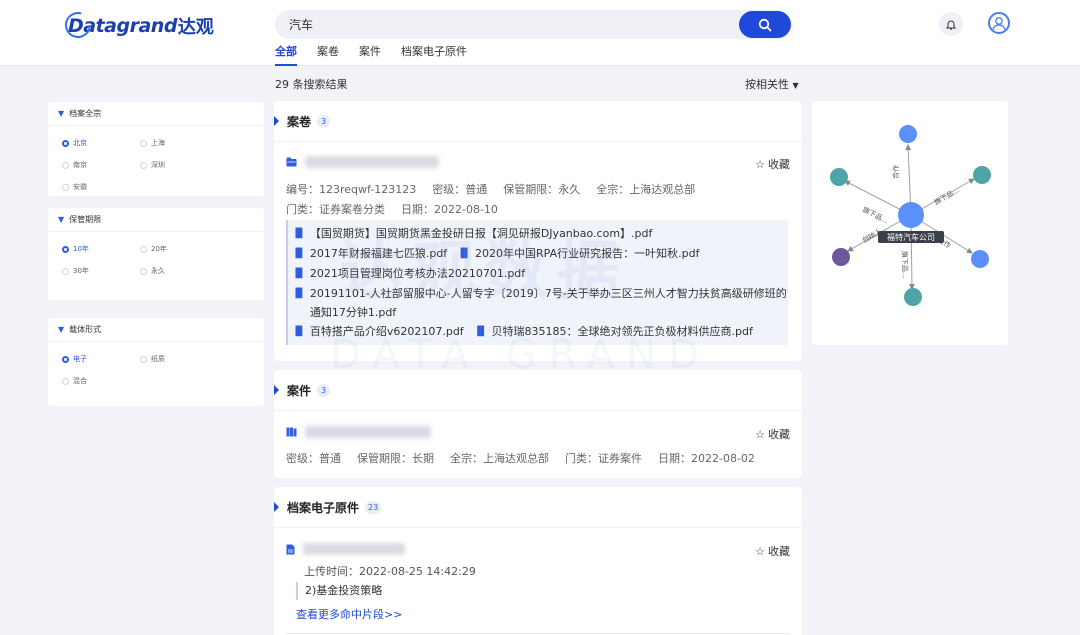  What do you see at coordinates (370, 55) in the screenshot?
I see `tab-case: 案件` at bounding box center [370, 55].